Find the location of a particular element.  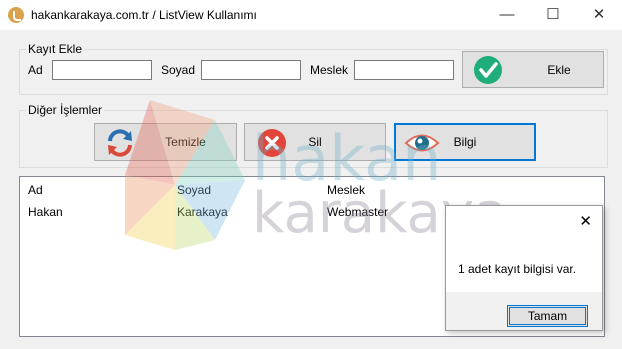

temizle-button: Temizle is located at coordinates (165, 142).